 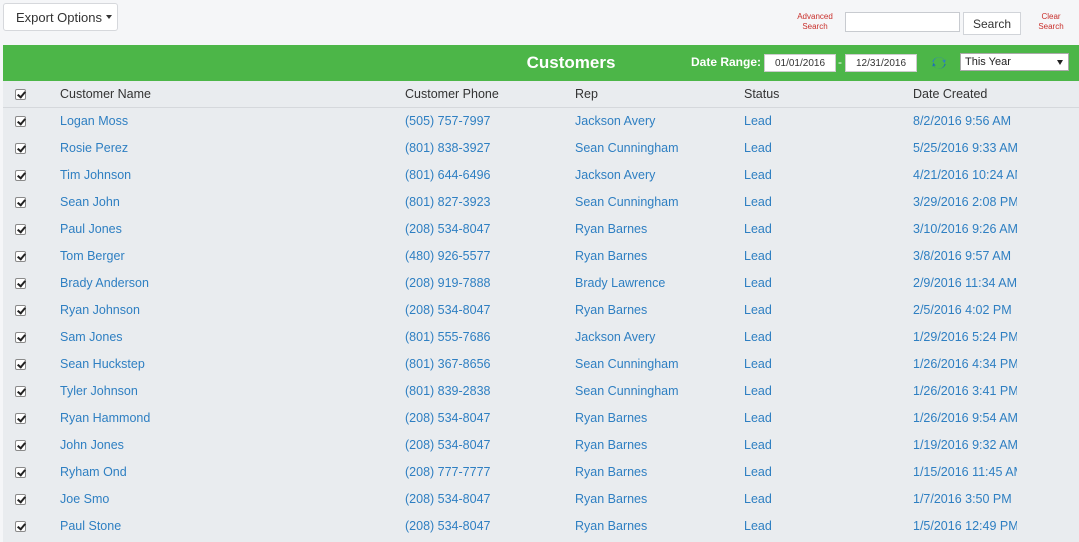 What do you see at coordinates (225, 256) in the screenshot?
I see `customer-name-link: Tom Berger` at bounding box center [225, 256].